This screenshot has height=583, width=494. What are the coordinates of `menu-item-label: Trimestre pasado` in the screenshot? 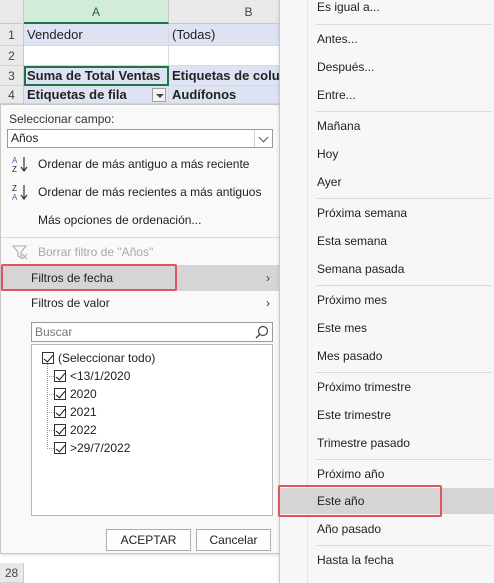 It's located at (363, 443).